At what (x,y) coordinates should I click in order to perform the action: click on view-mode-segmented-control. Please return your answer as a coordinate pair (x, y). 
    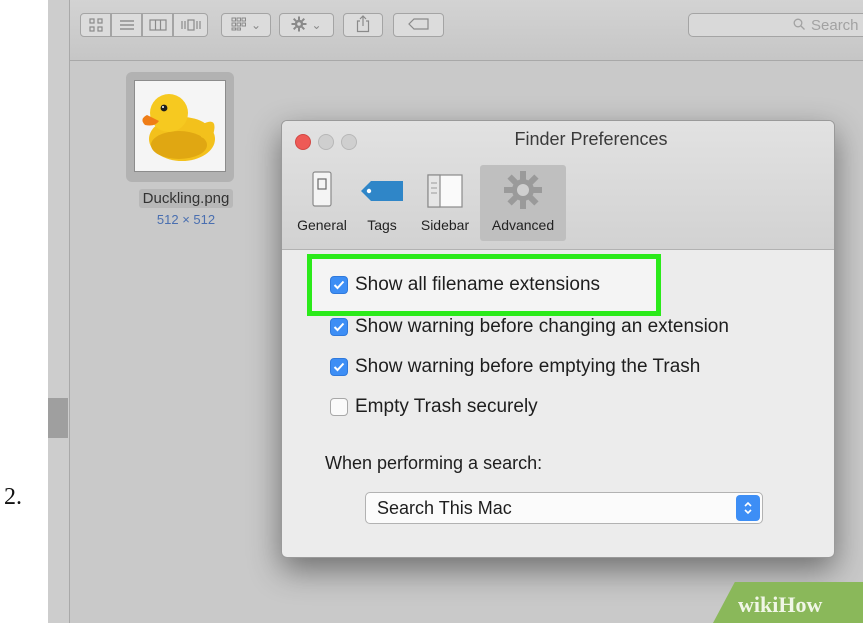
    Looking at the image, I should click on (144, 25).